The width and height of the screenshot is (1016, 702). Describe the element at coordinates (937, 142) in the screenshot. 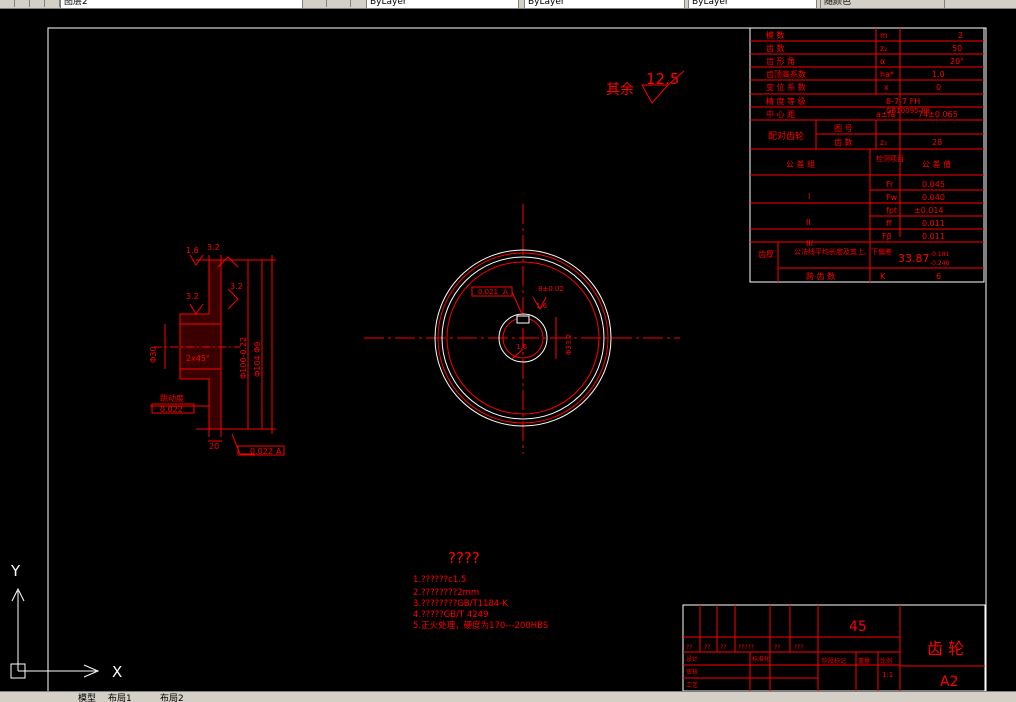

I see `svg-text: 28` at that location.